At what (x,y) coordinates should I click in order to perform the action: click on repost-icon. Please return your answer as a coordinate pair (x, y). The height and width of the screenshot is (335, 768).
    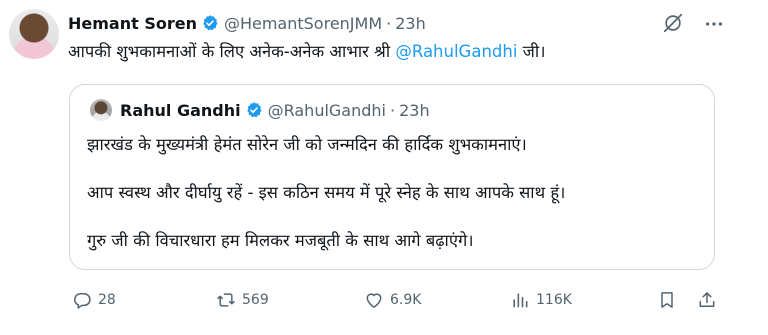
    Looking at the image, I should click on (226, 300).